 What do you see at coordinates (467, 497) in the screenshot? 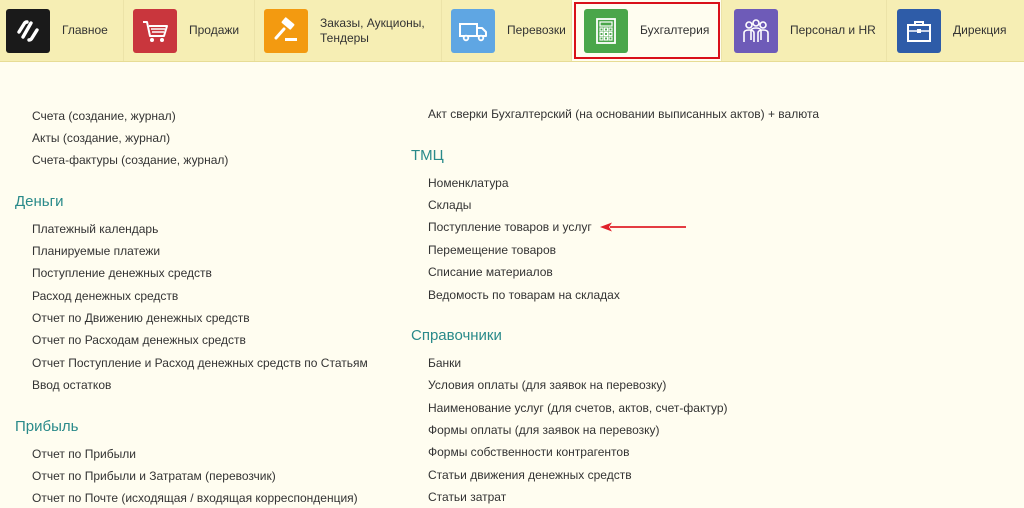
I see `menu-link-cost-articles: Статьи затрат` at bounding box center [467, 497].